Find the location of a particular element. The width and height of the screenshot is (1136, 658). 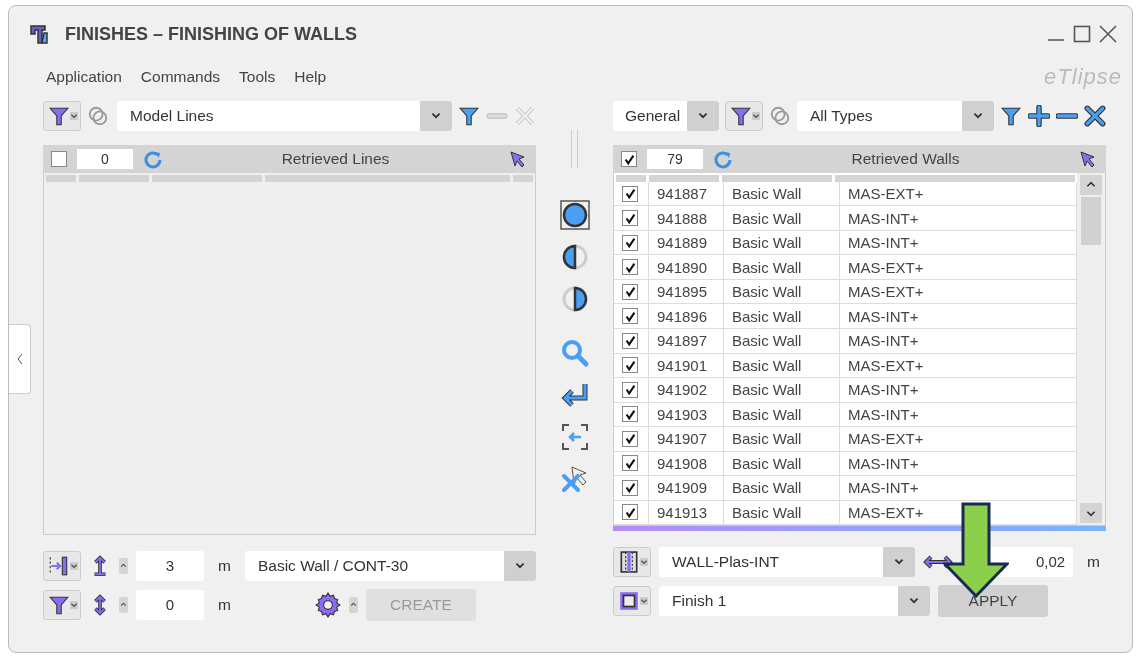

scrollbar is located at coordinates (1091, 349).